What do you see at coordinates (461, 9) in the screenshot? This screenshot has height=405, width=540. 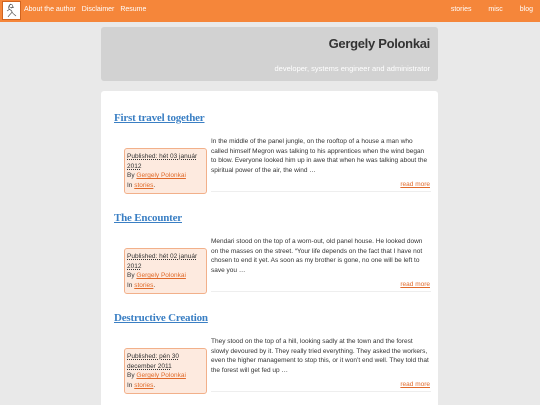 I see `nav-link-stories: stories` at bounding box center [461, 9].